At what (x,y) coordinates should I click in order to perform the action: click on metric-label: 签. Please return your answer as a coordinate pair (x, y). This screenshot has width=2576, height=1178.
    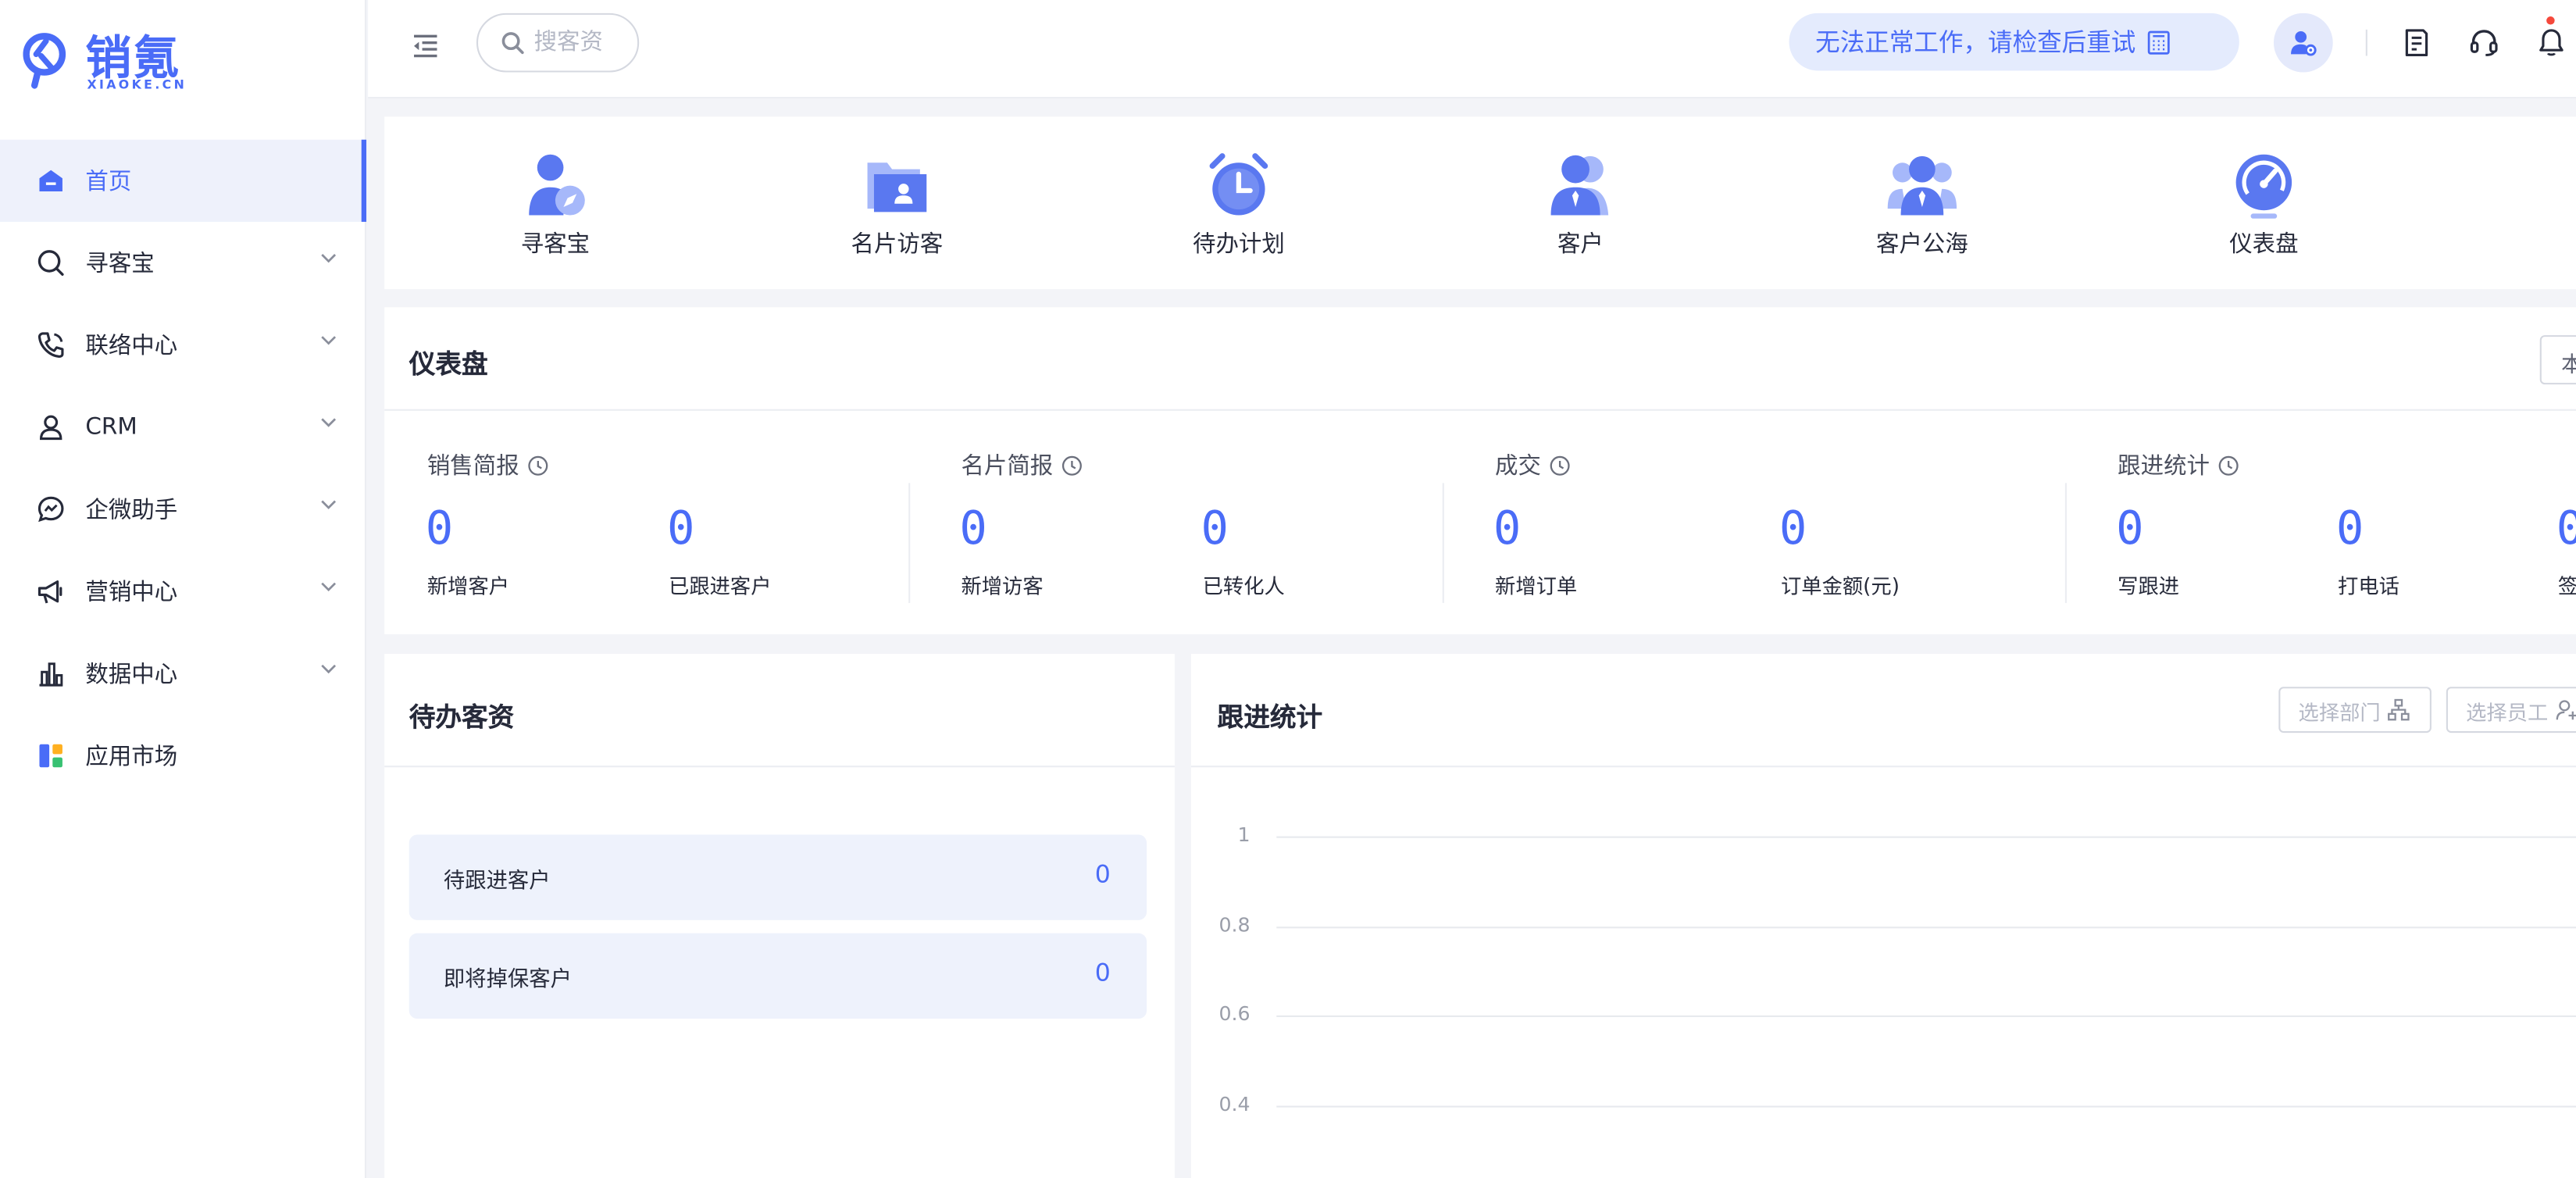
    Looking at the image, I should click on (2567, 585).